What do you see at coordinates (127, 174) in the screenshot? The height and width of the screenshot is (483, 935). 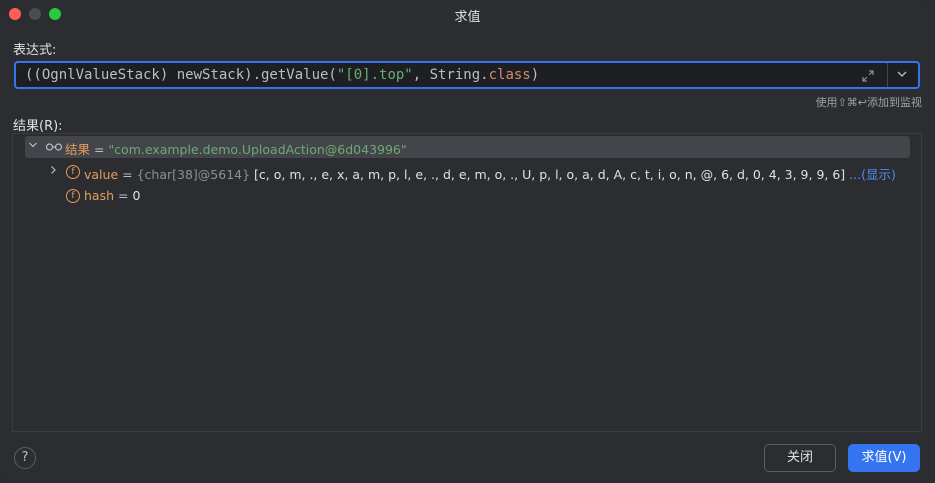 I see `value-eq: =` at bounding box center [127, 174].